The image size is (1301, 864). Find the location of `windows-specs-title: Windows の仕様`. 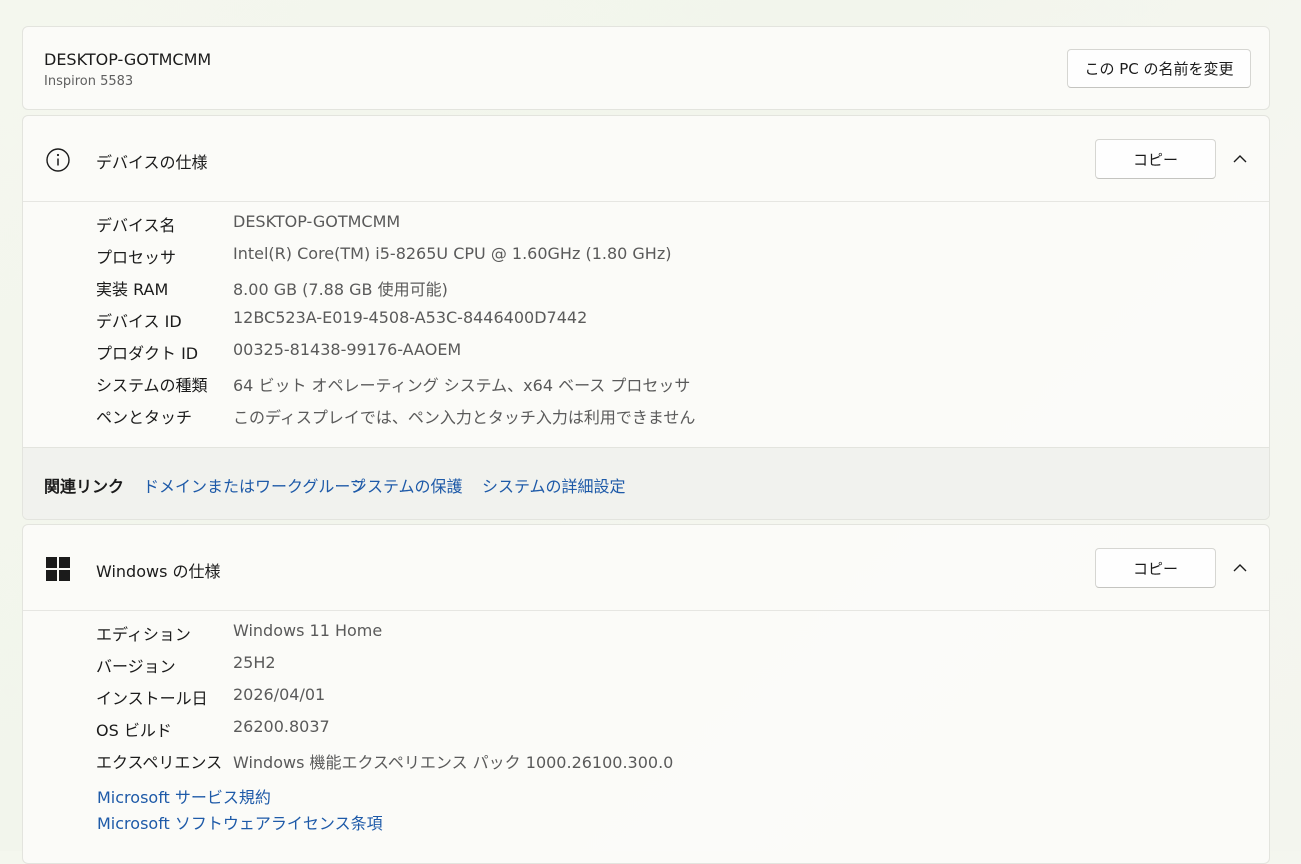

windows-specs-title: Windows の仕様 is located at coordinates (158, 571).